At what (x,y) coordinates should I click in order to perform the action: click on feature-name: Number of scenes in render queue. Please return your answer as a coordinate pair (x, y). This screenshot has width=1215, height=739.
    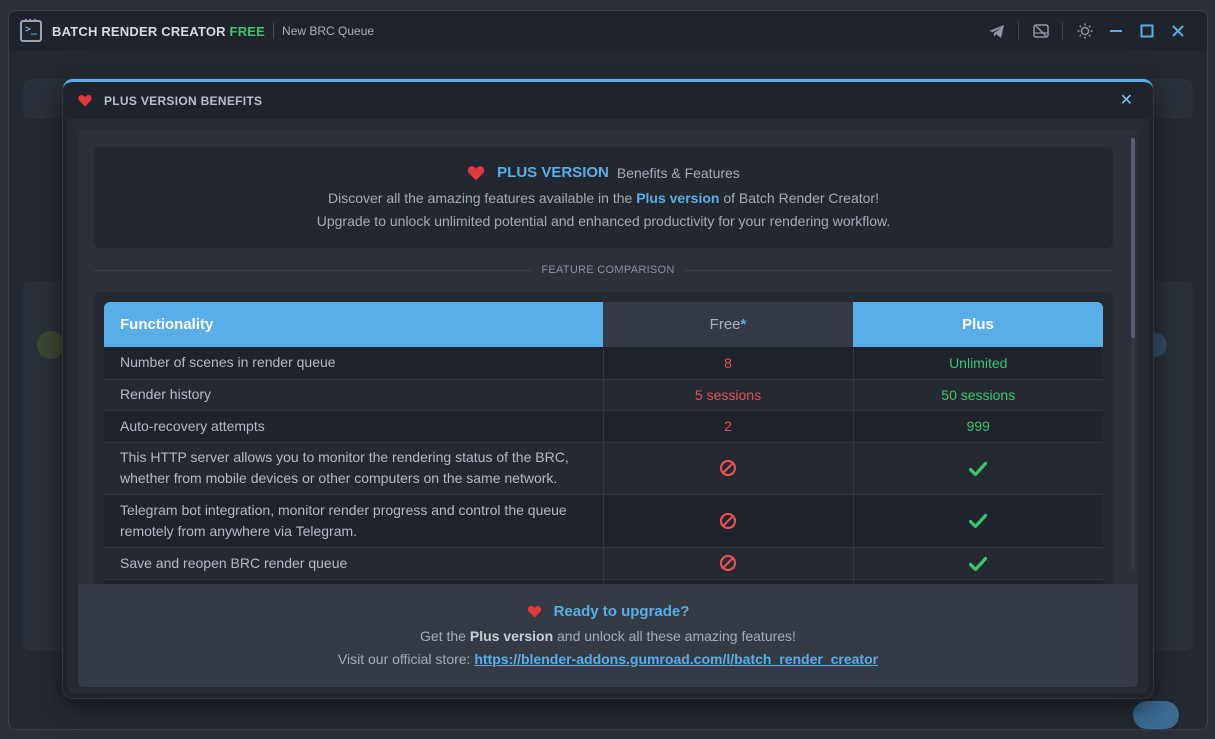
    Looking at the image, I should click on (354, 363).